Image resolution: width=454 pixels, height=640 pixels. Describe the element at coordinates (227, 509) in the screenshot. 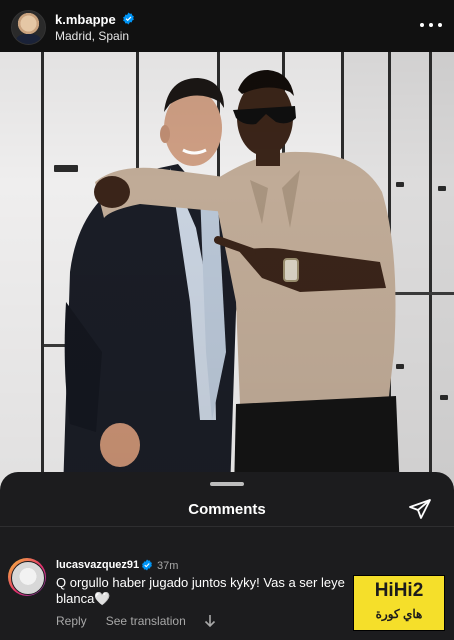

I see `comments-title: Comments` at that location.